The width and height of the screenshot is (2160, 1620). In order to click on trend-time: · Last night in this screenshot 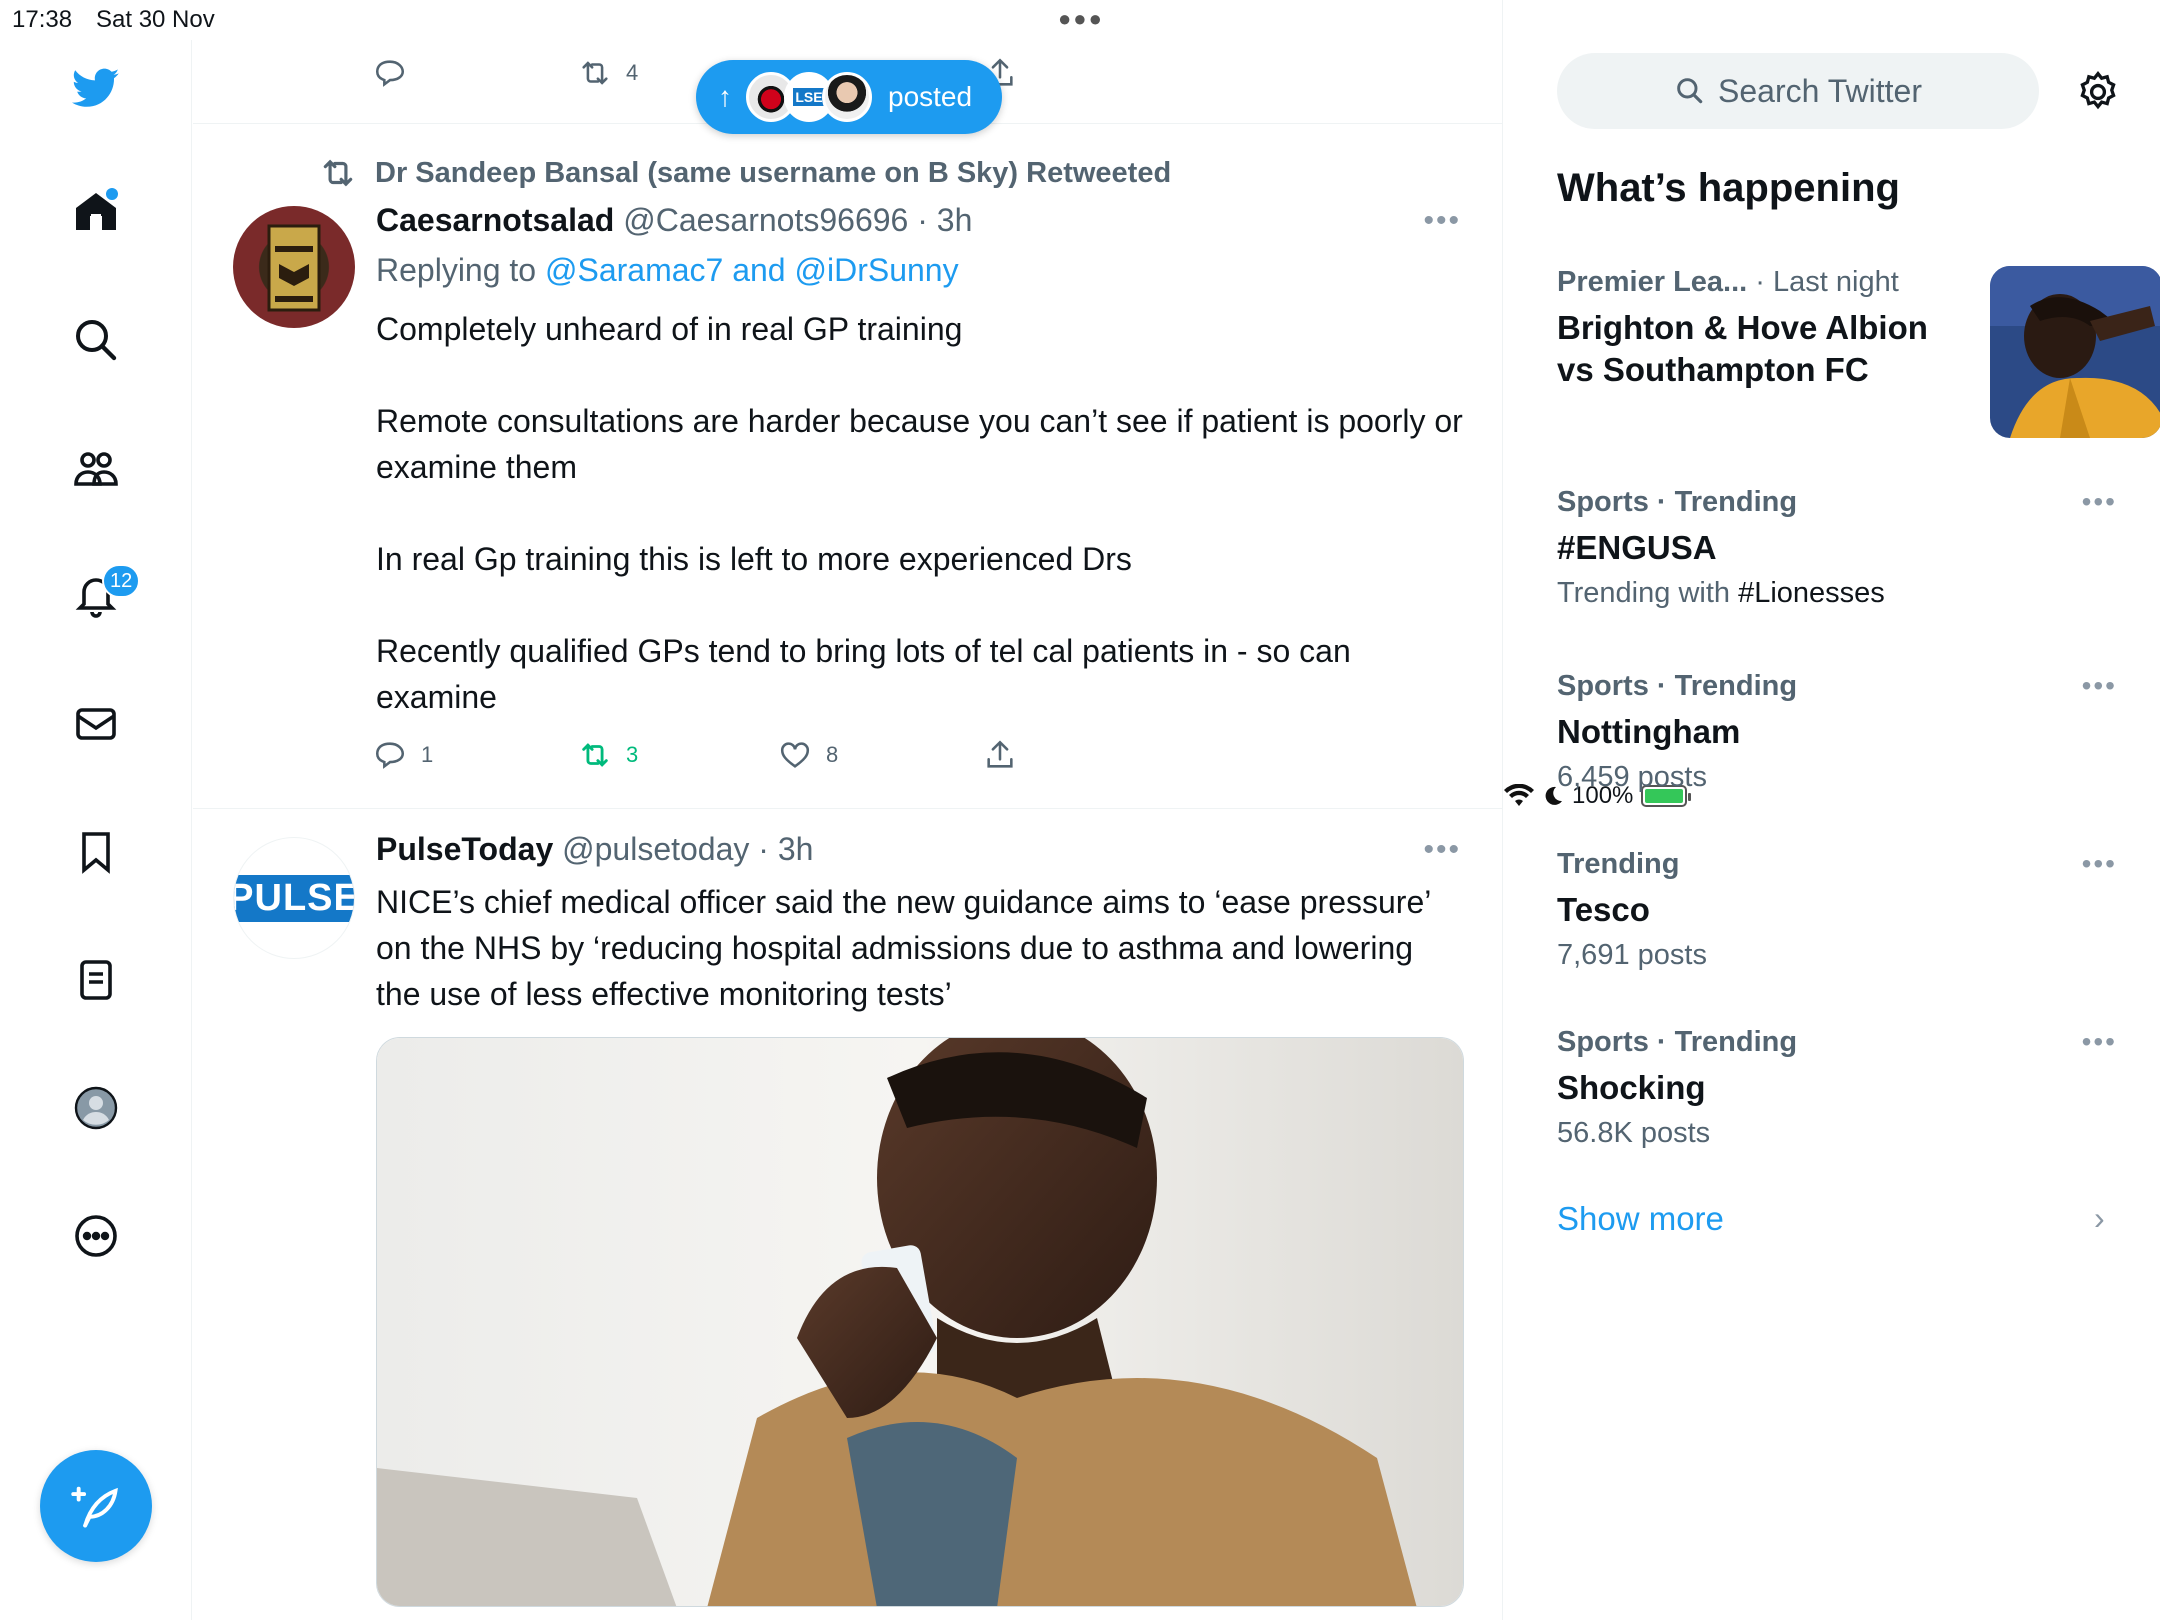, I will do `click(1827, 282)`.